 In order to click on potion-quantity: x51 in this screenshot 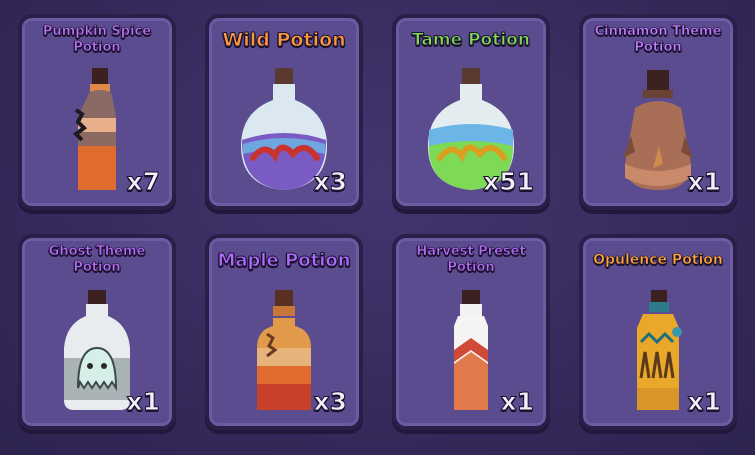, I will do `click(509, 182)`.